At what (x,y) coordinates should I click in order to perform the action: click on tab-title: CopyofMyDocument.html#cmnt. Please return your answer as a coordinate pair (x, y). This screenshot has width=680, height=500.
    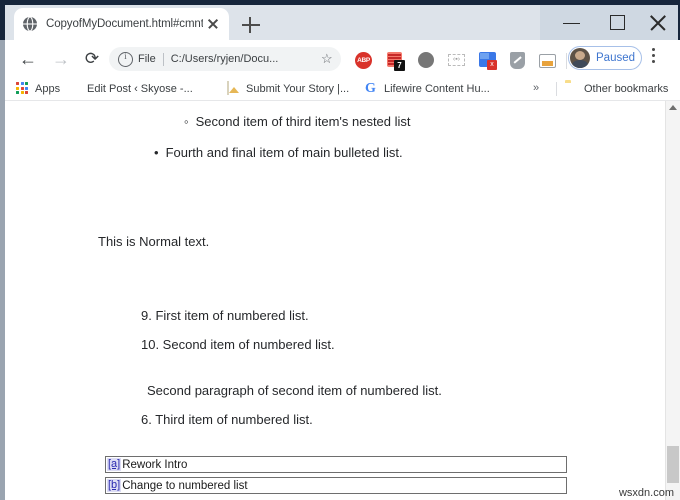
    Looking at the image, I should click on (124, 24).